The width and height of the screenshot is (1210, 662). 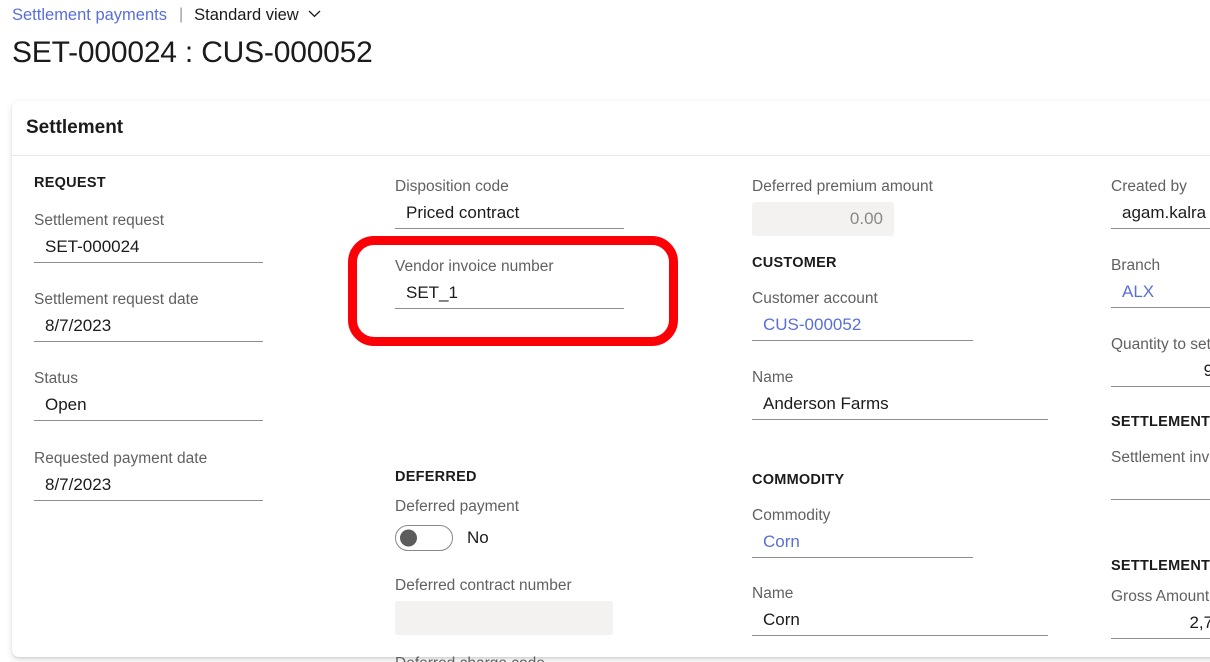 What do you see at coordinates (408, 538) in the screenshot?
I see `toggle-knob` at bounding box center [408, 538].